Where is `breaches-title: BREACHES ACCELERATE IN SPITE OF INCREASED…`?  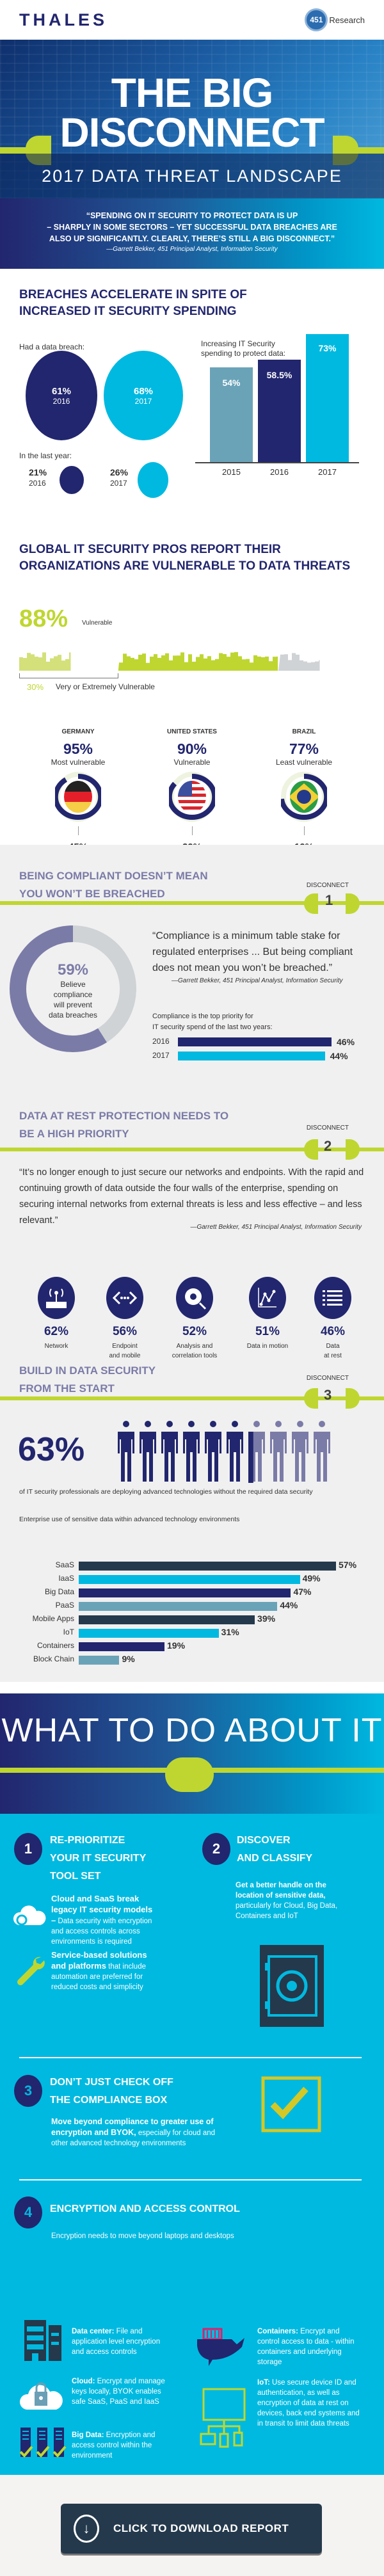 breaches-title: BREACHES ACCELERATE IN SPITE OF INCREASED… is located at coordinates (133, 303).